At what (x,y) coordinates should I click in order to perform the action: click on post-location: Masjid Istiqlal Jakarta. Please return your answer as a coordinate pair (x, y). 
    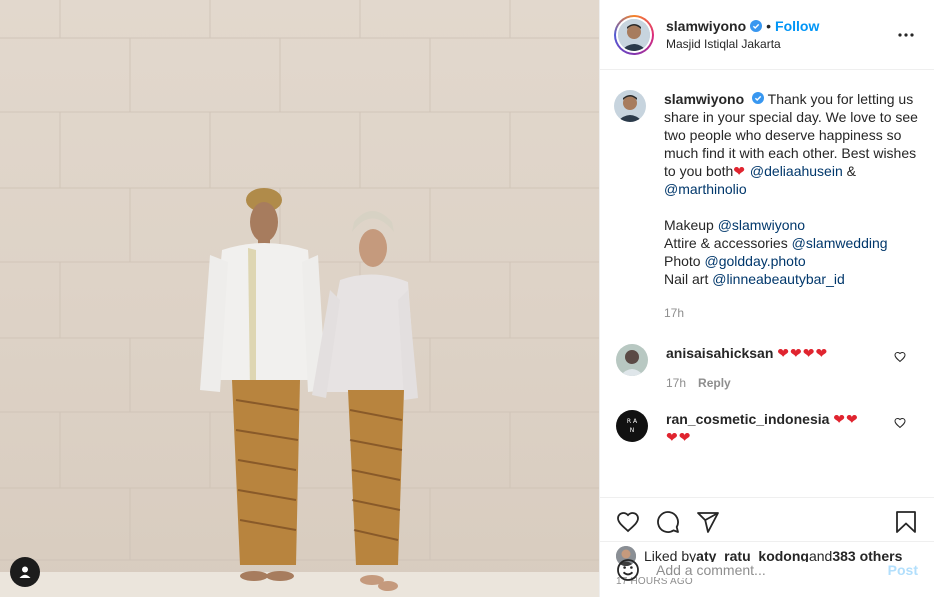
    Looking at the image, I should click on (780, 44).